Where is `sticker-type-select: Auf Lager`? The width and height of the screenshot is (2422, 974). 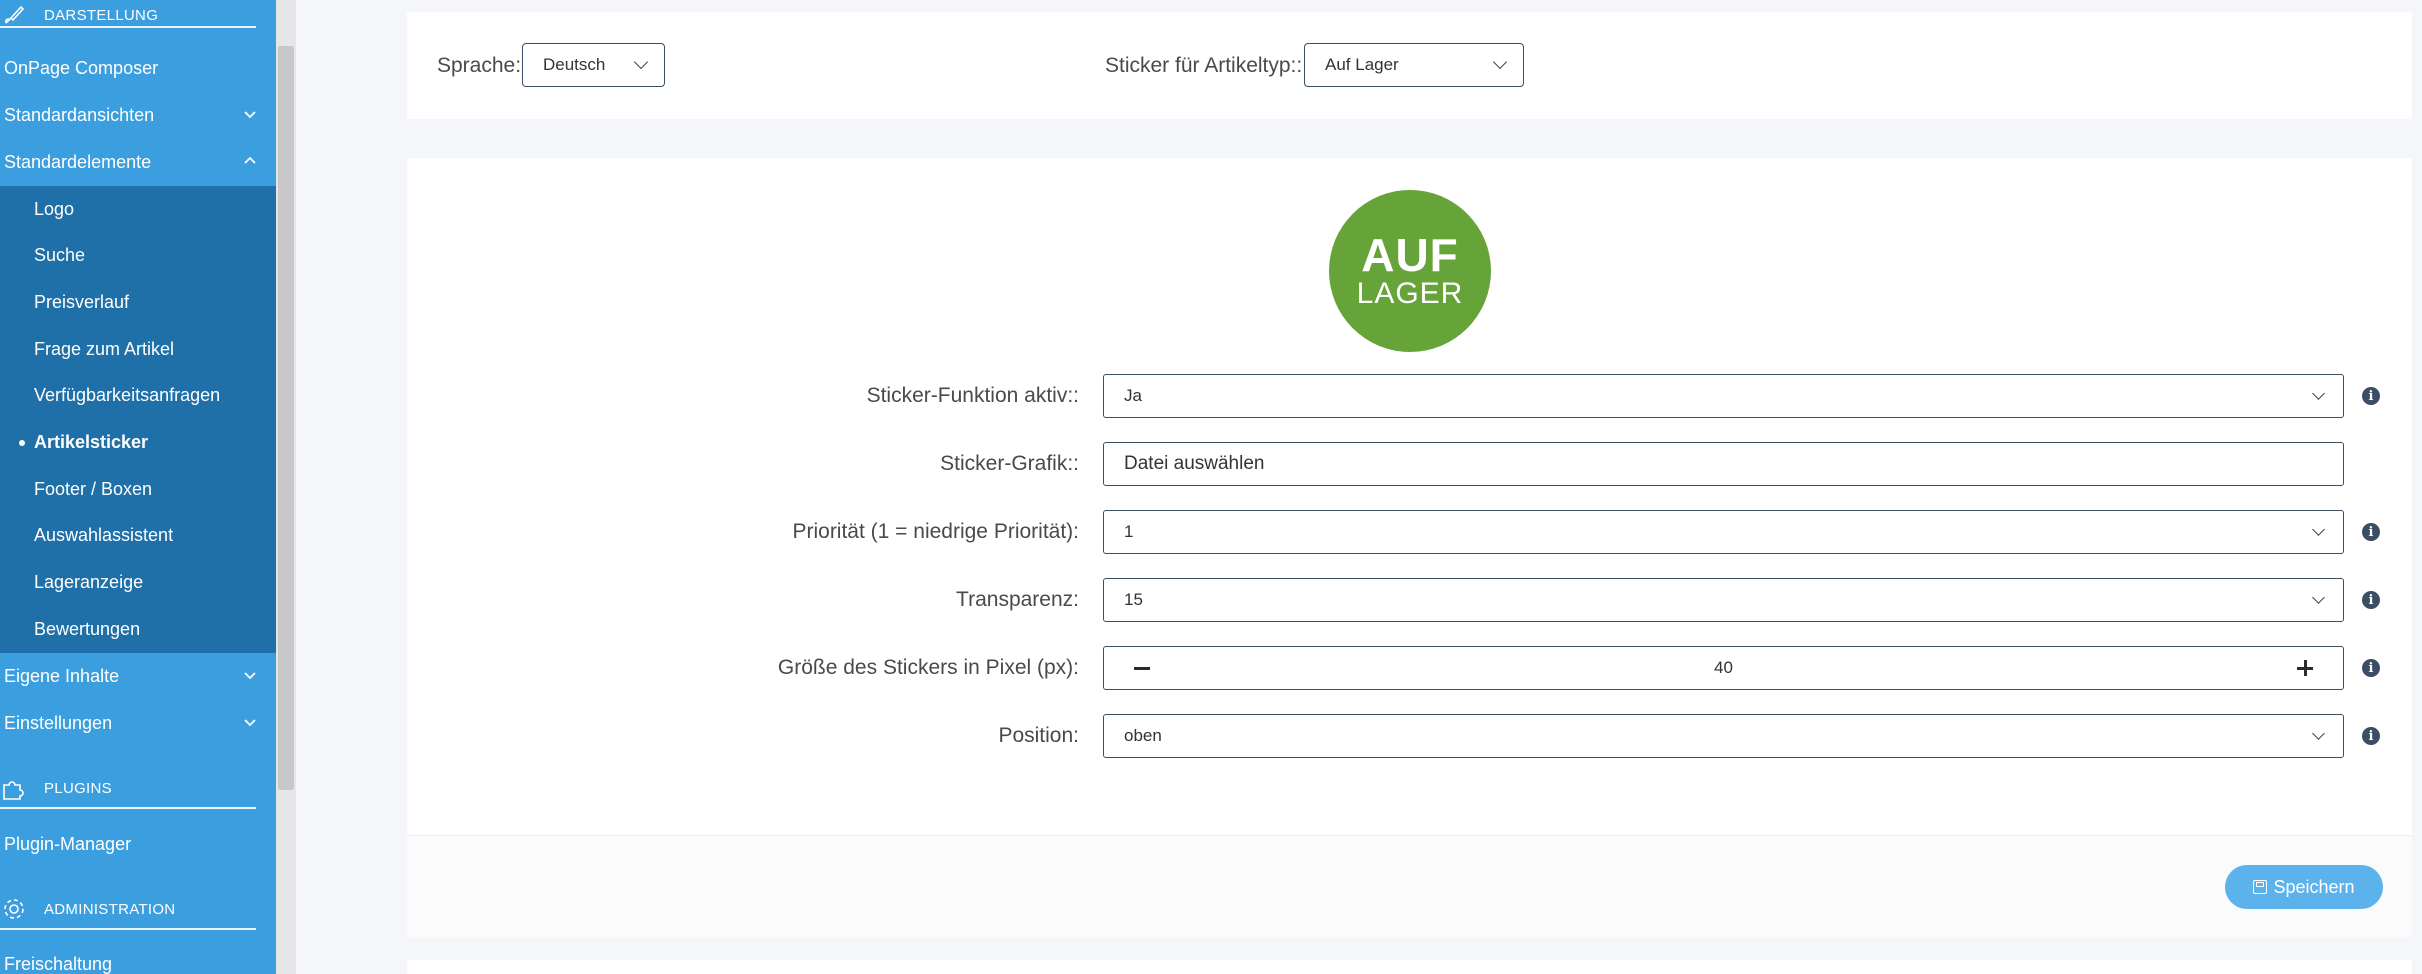 sticker-type-select: Auf Lager is located at coordinates (1414, 65).